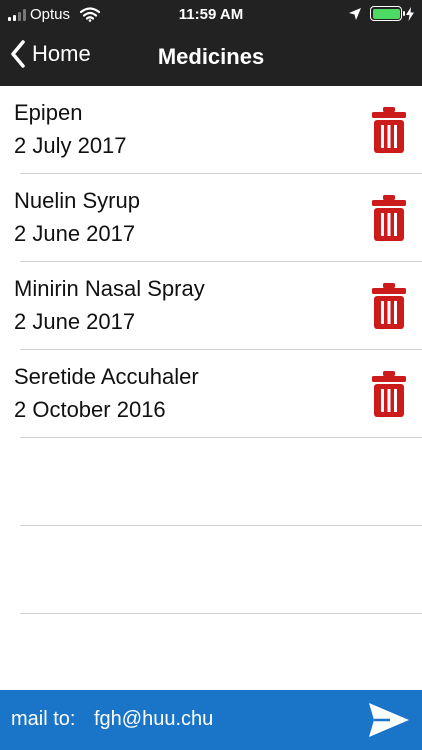 This screenshot has height=750, width=422. I want to click on status-right, so click(381, 13).